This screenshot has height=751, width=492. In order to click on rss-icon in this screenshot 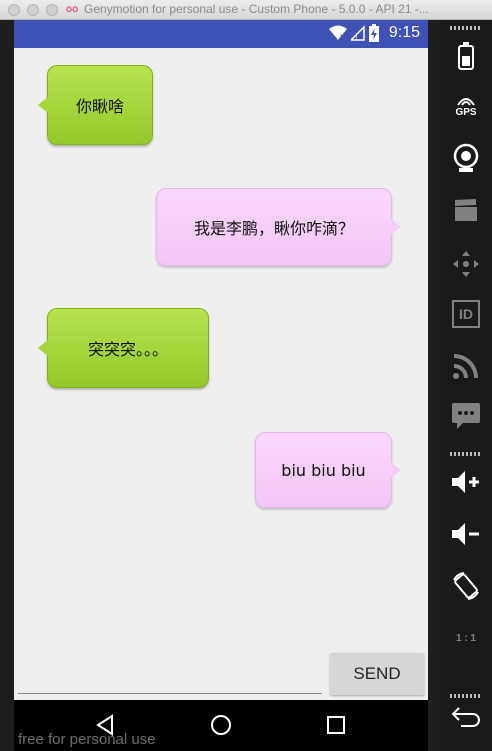, I will do `click(466, 366)`.